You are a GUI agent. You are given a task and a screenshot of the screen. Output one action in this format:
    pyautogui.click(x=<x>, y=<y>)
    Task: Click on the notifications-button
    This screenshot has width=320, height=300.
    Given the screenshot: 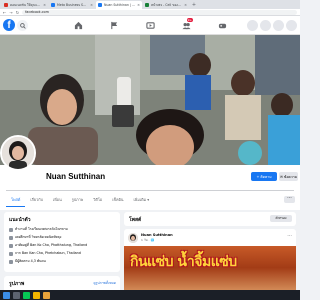 What is the action you would take?
    pyautogui.click(x=278, y=25)
    